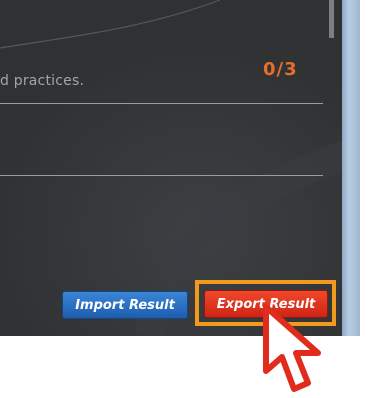 The image size is (378, 398). What do you see at coordinates (161, 103) in the screenshot?
I see `divider-top` at bounding box center [161, 103].